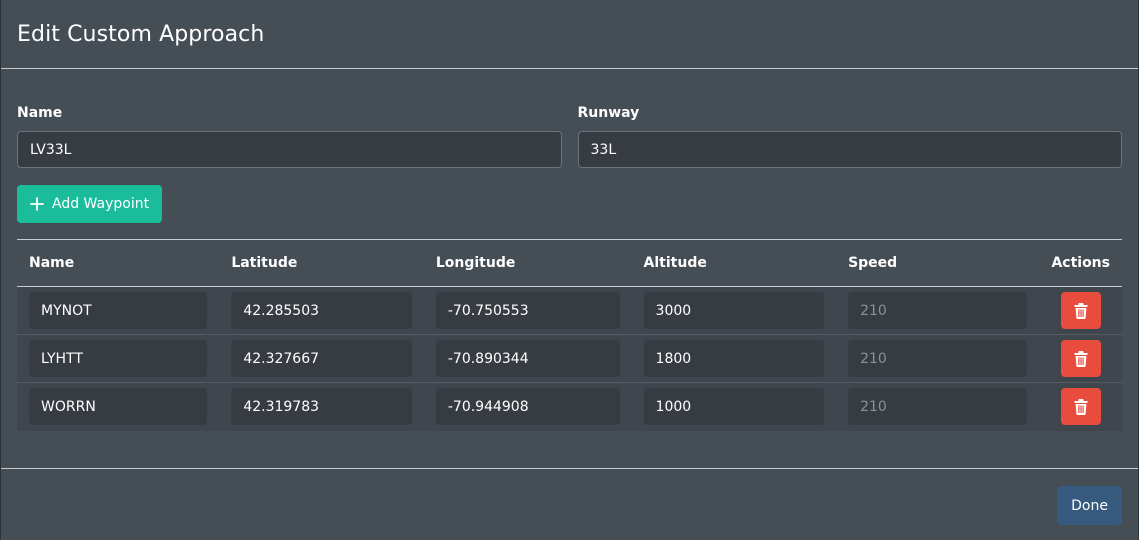  What do you see at coordinates (1080, 263) in the screenshot?
I see `col-header-actions: Actions` at bounding box center [1080, 263].